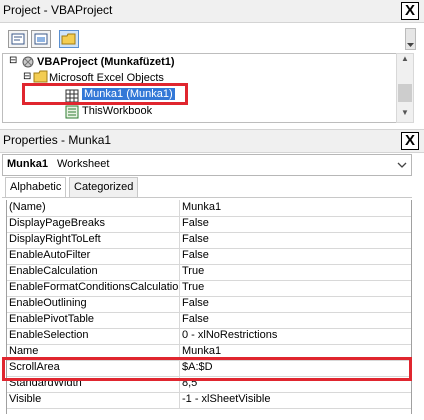 This screenshot has width=424, height=420. What do you see at coordinates (72, 97) in the screenshot?
I see `sheet-icon` at bounding box center [72, 97].